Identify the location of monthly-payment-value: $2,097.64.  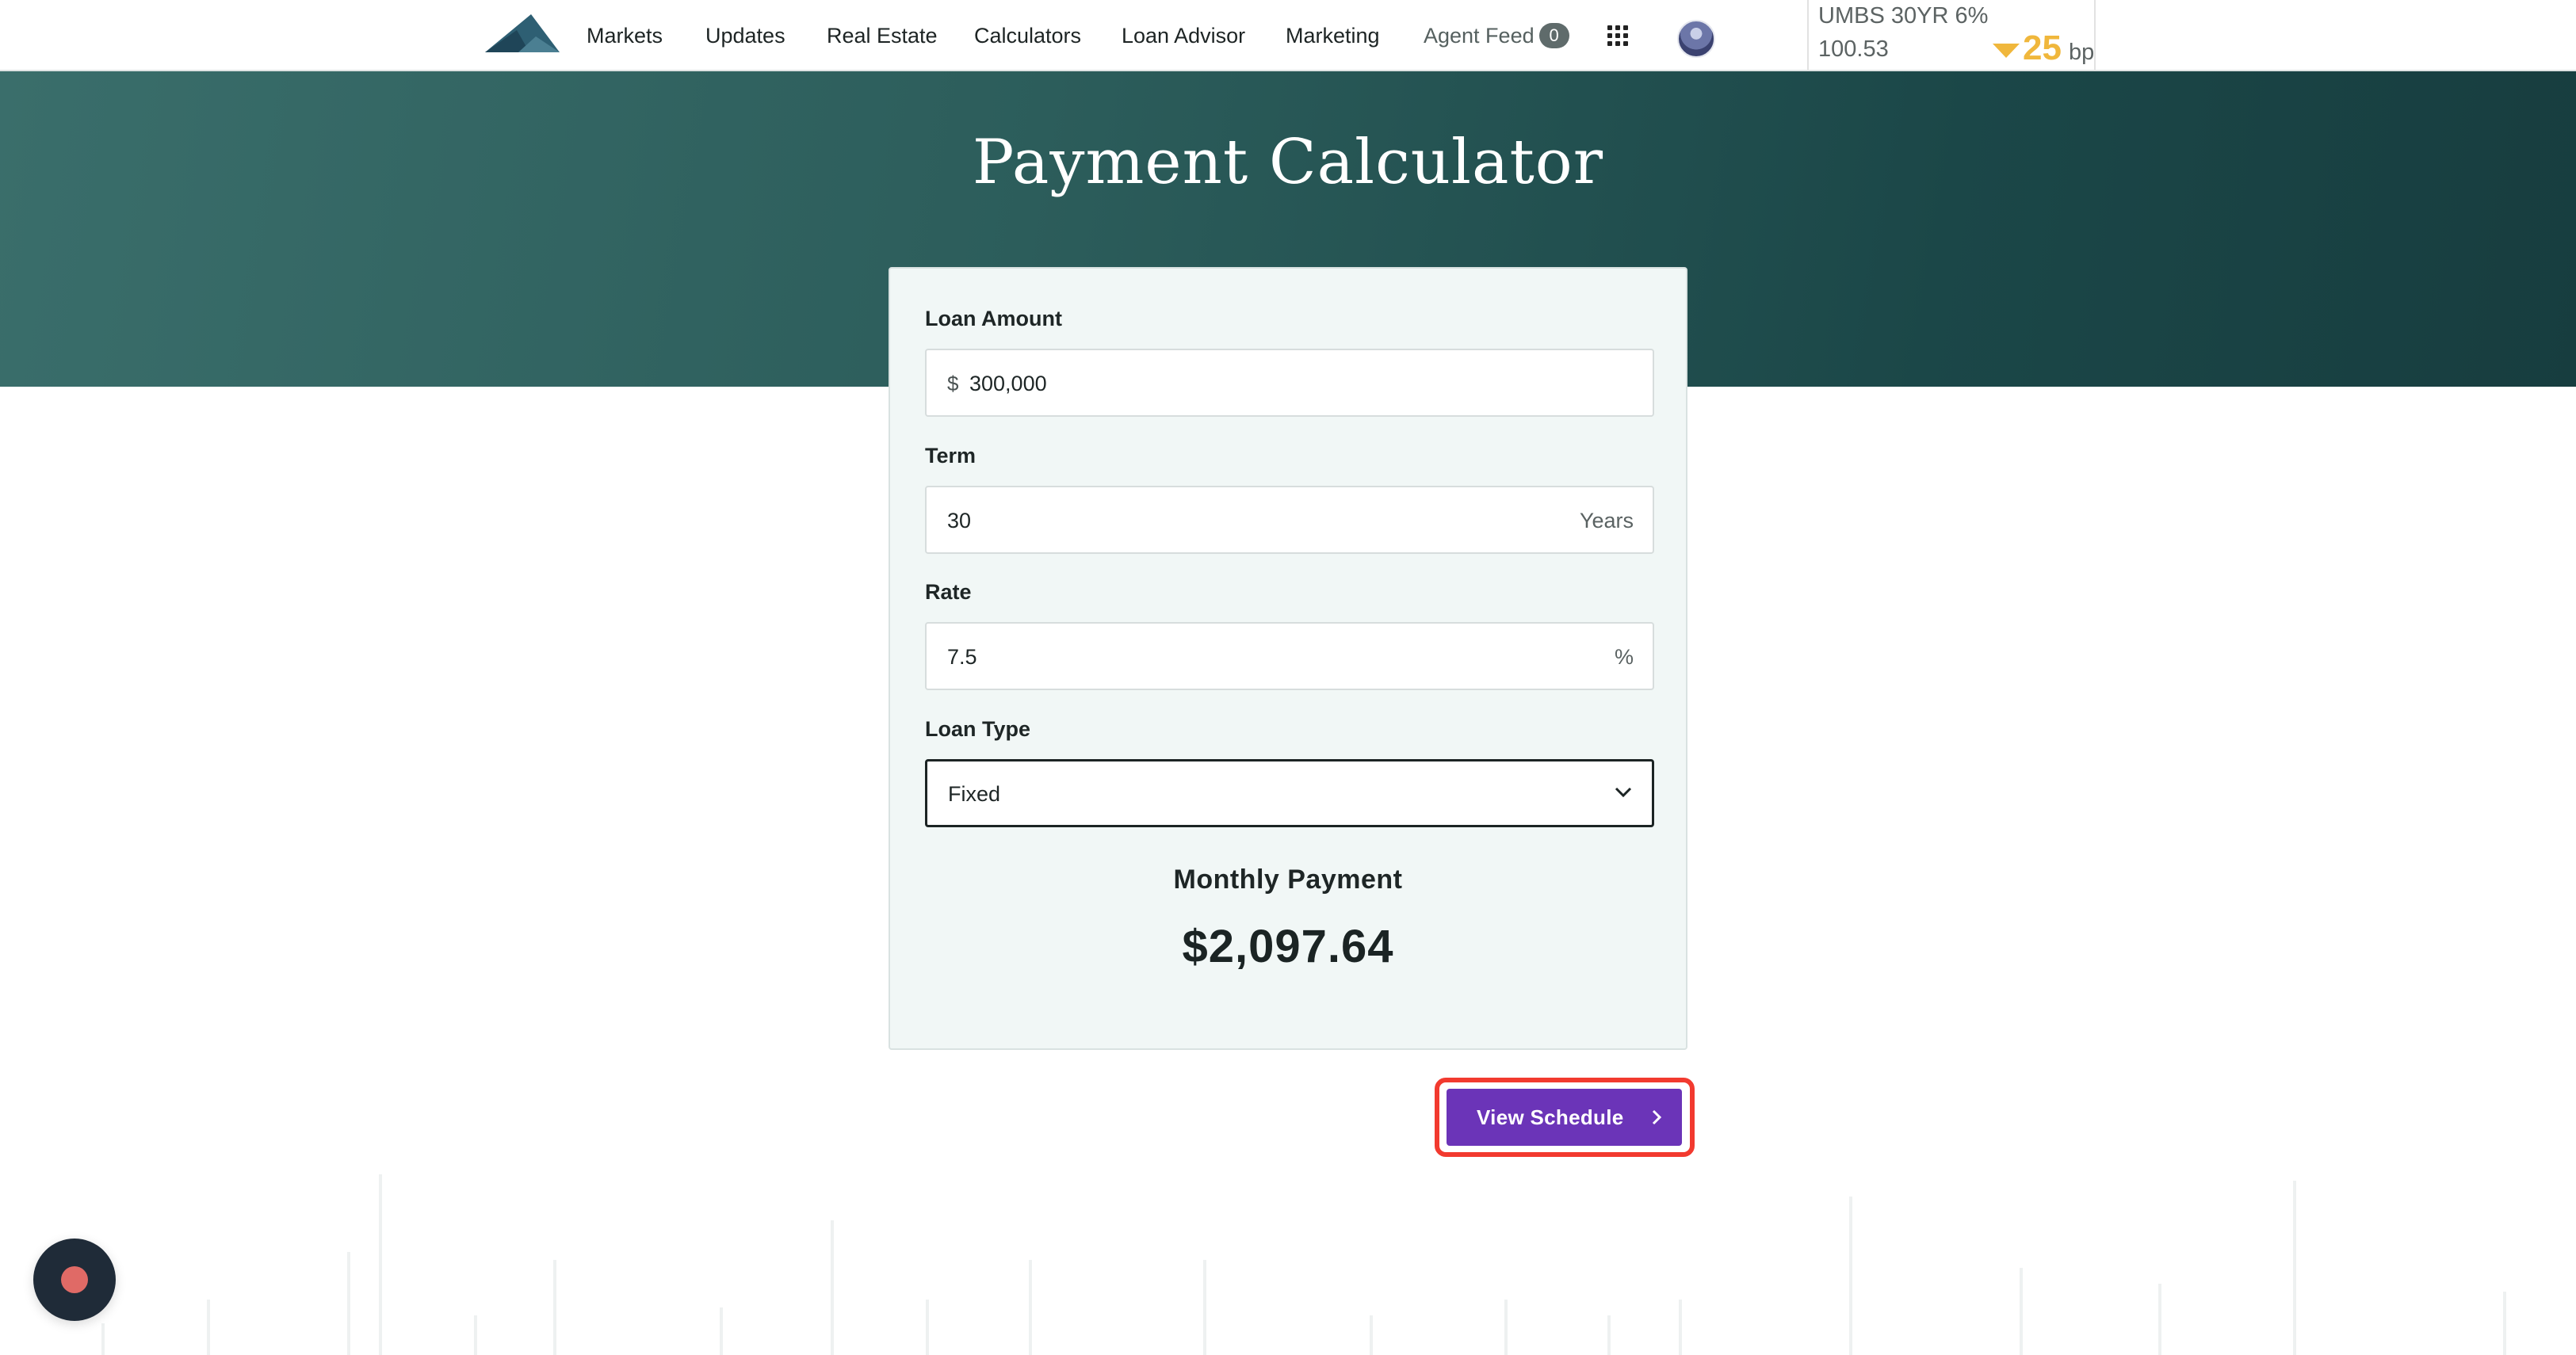
(1288, 946).